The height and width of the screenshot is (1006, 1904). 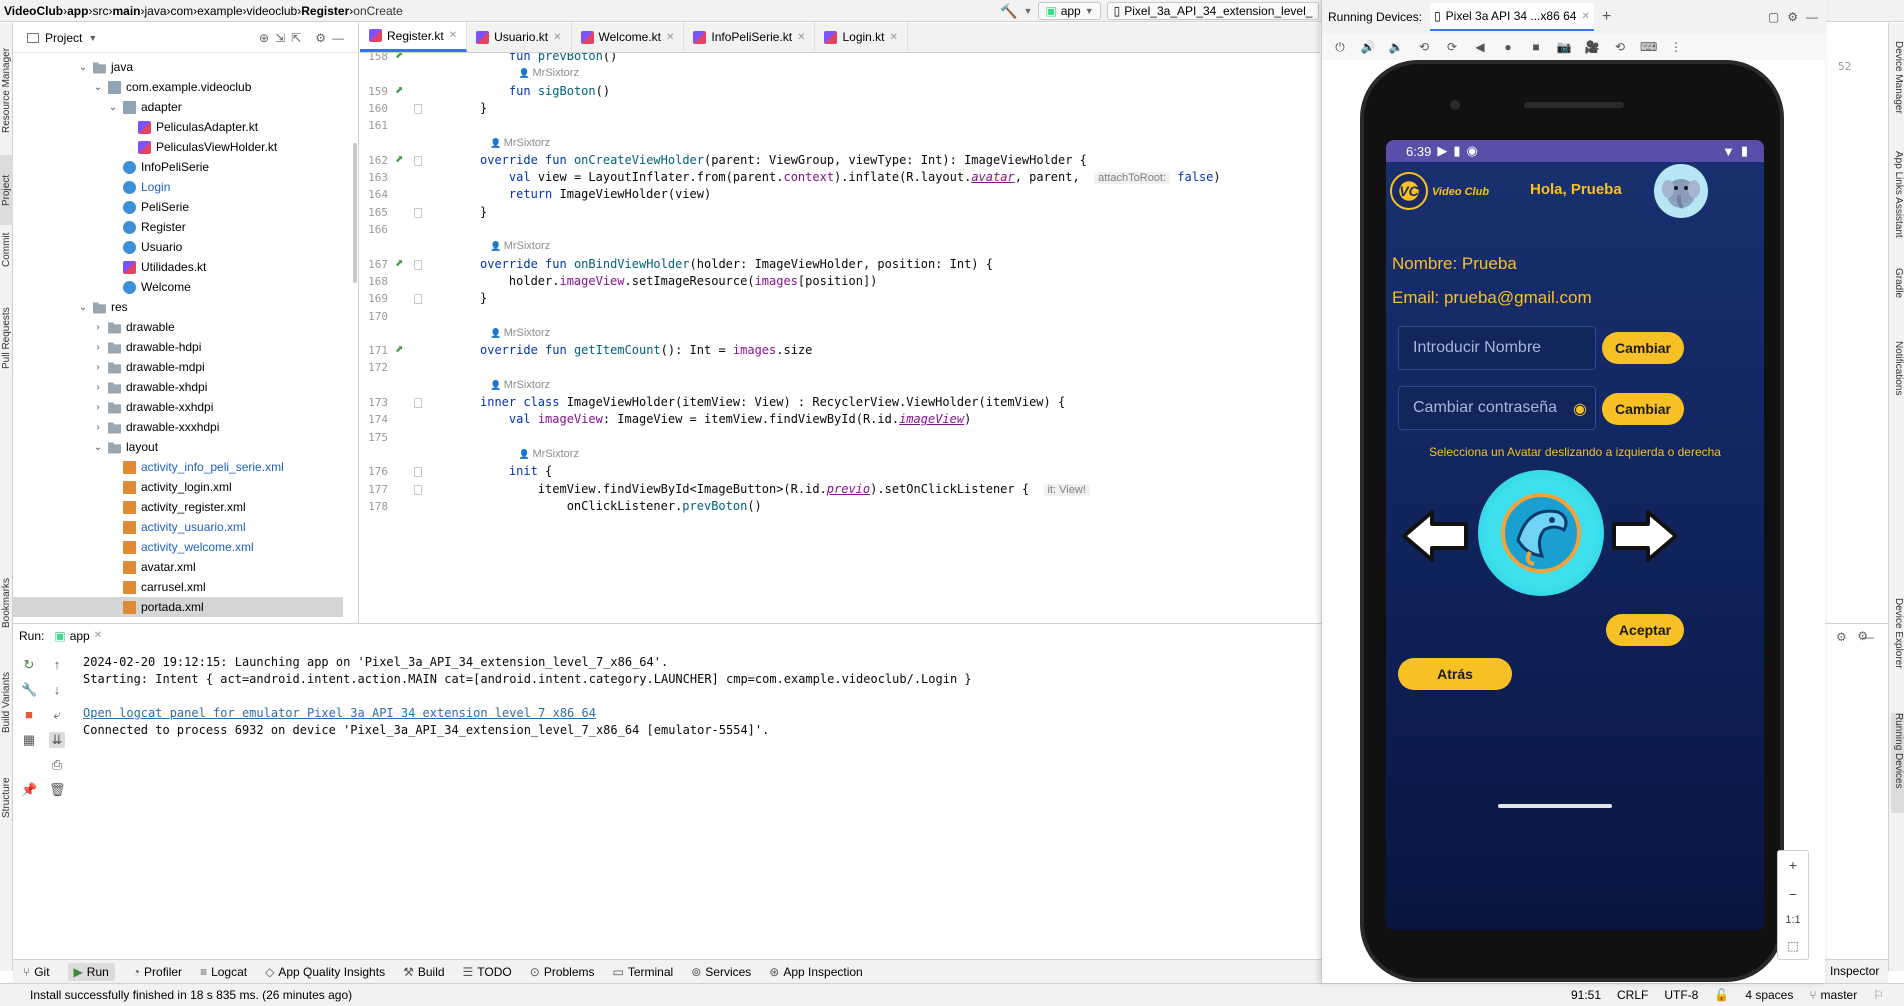 What do you see at coordinates (1643, 409) in the screenshot?
I see `change-password-button: Cambiar` at bounding box center [1643, 409].